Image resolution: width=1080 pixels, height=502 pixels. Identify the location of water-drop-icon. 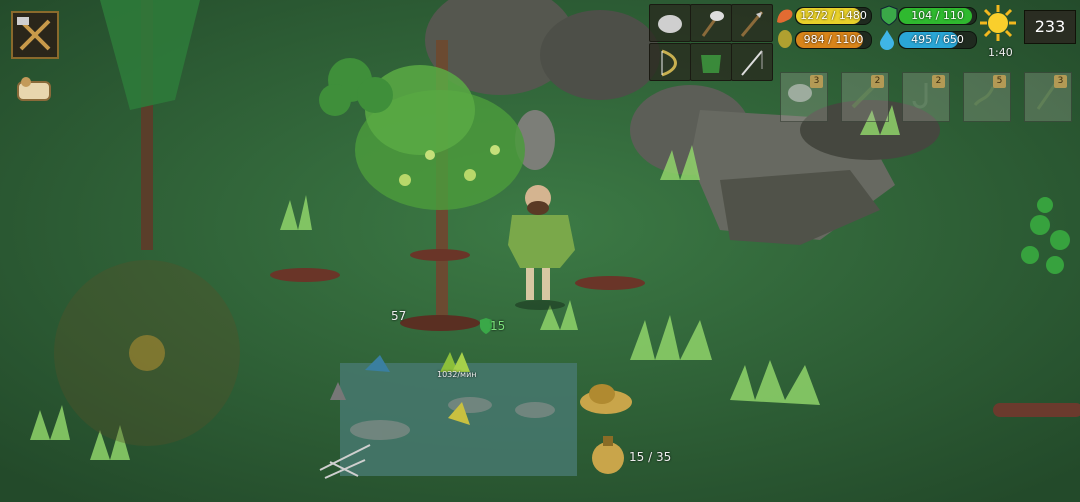
(887, 40).